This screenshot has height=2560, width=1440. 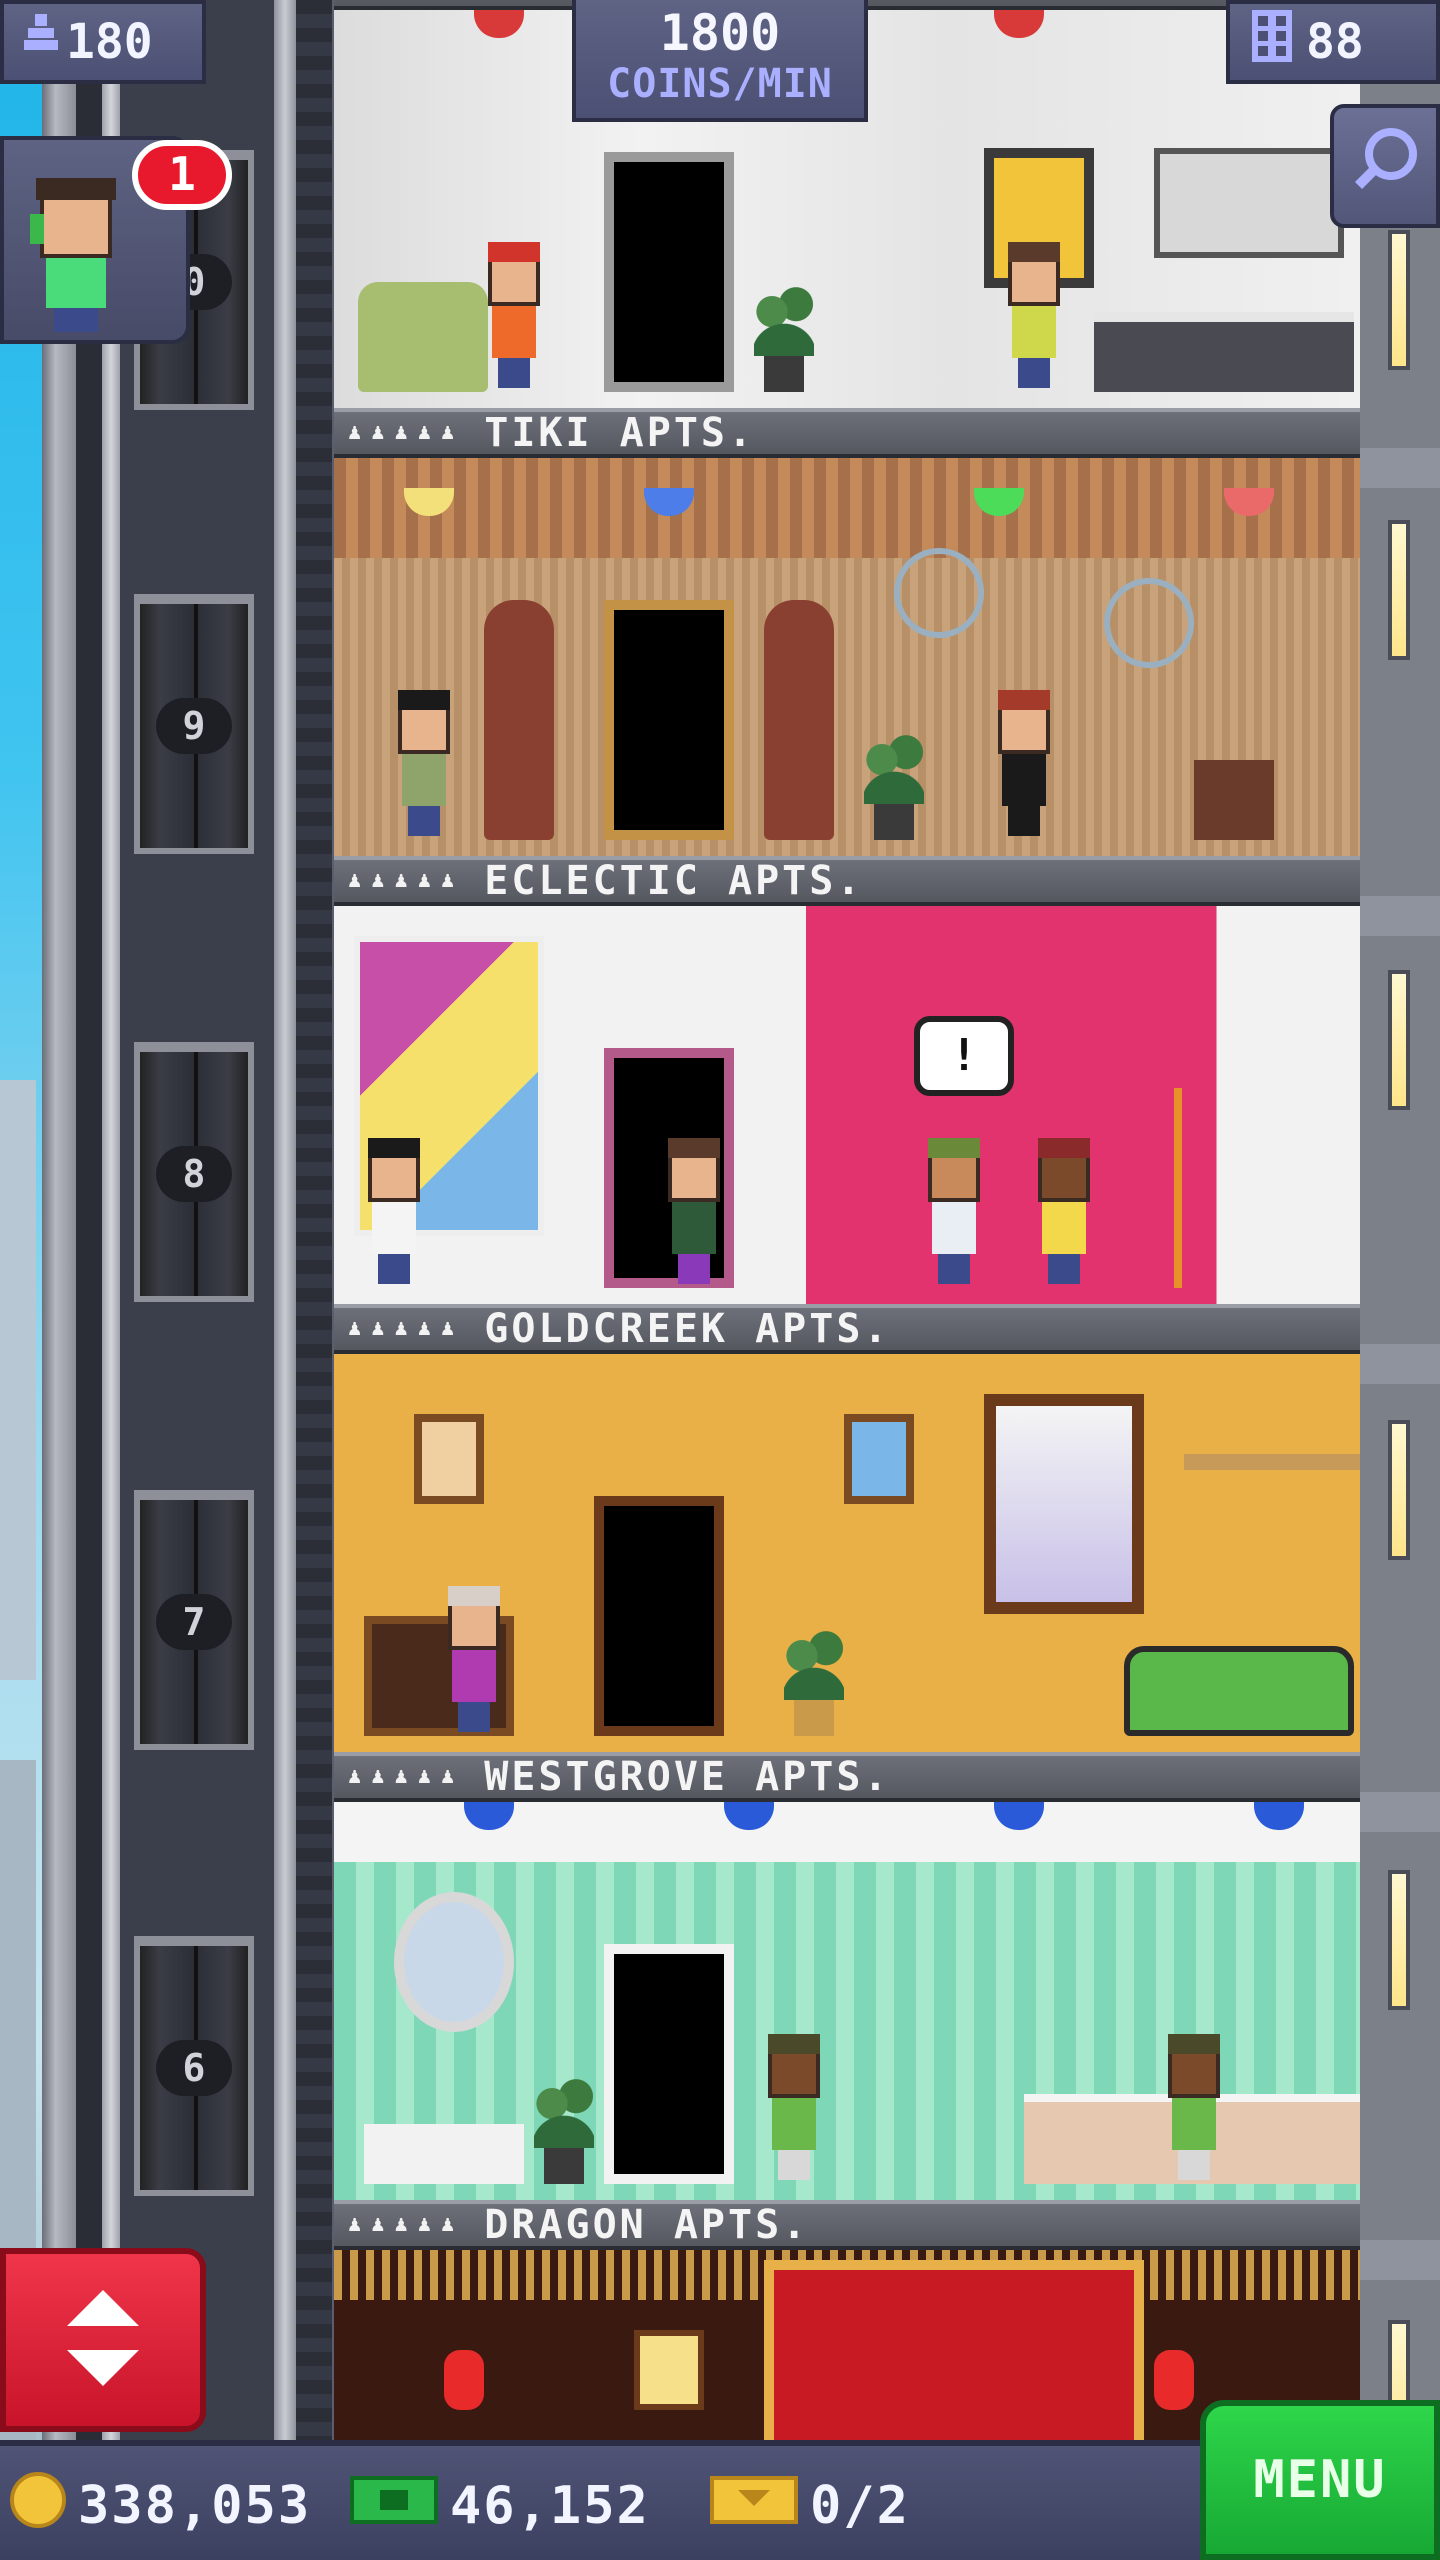 I want to click on elevator-car: 7, so click(x=194, y=1620).